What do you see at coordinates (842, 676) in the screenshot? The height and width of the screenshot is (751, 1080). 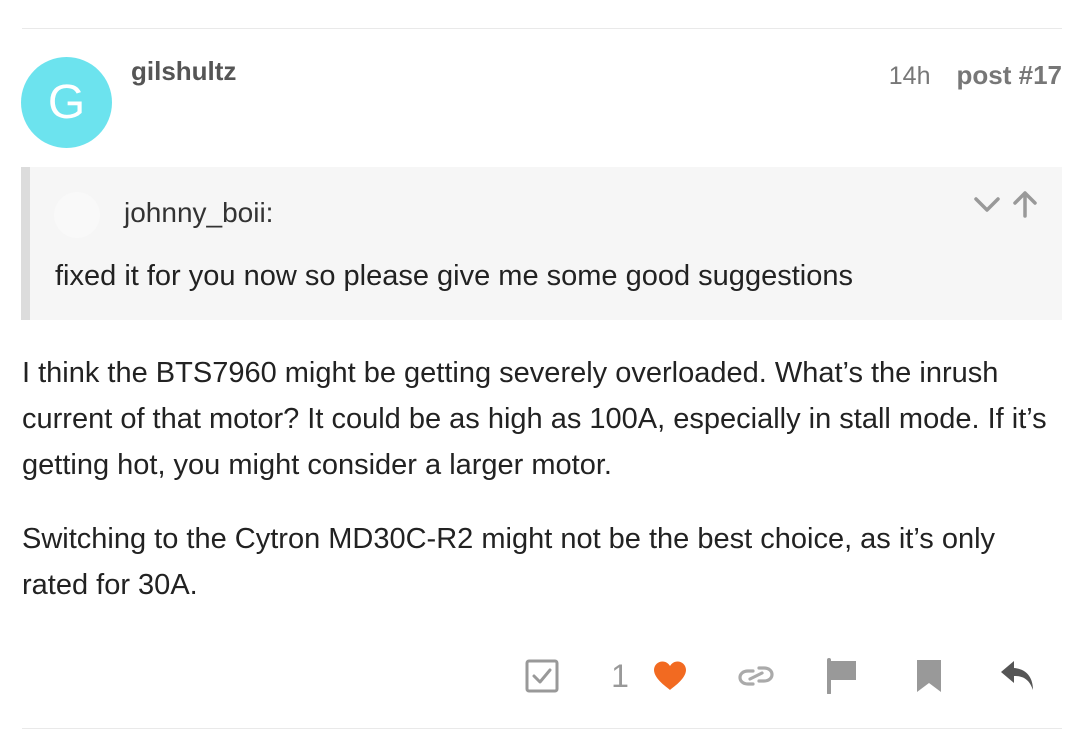 I see `flag-icon` at bounding box center [842, 676].